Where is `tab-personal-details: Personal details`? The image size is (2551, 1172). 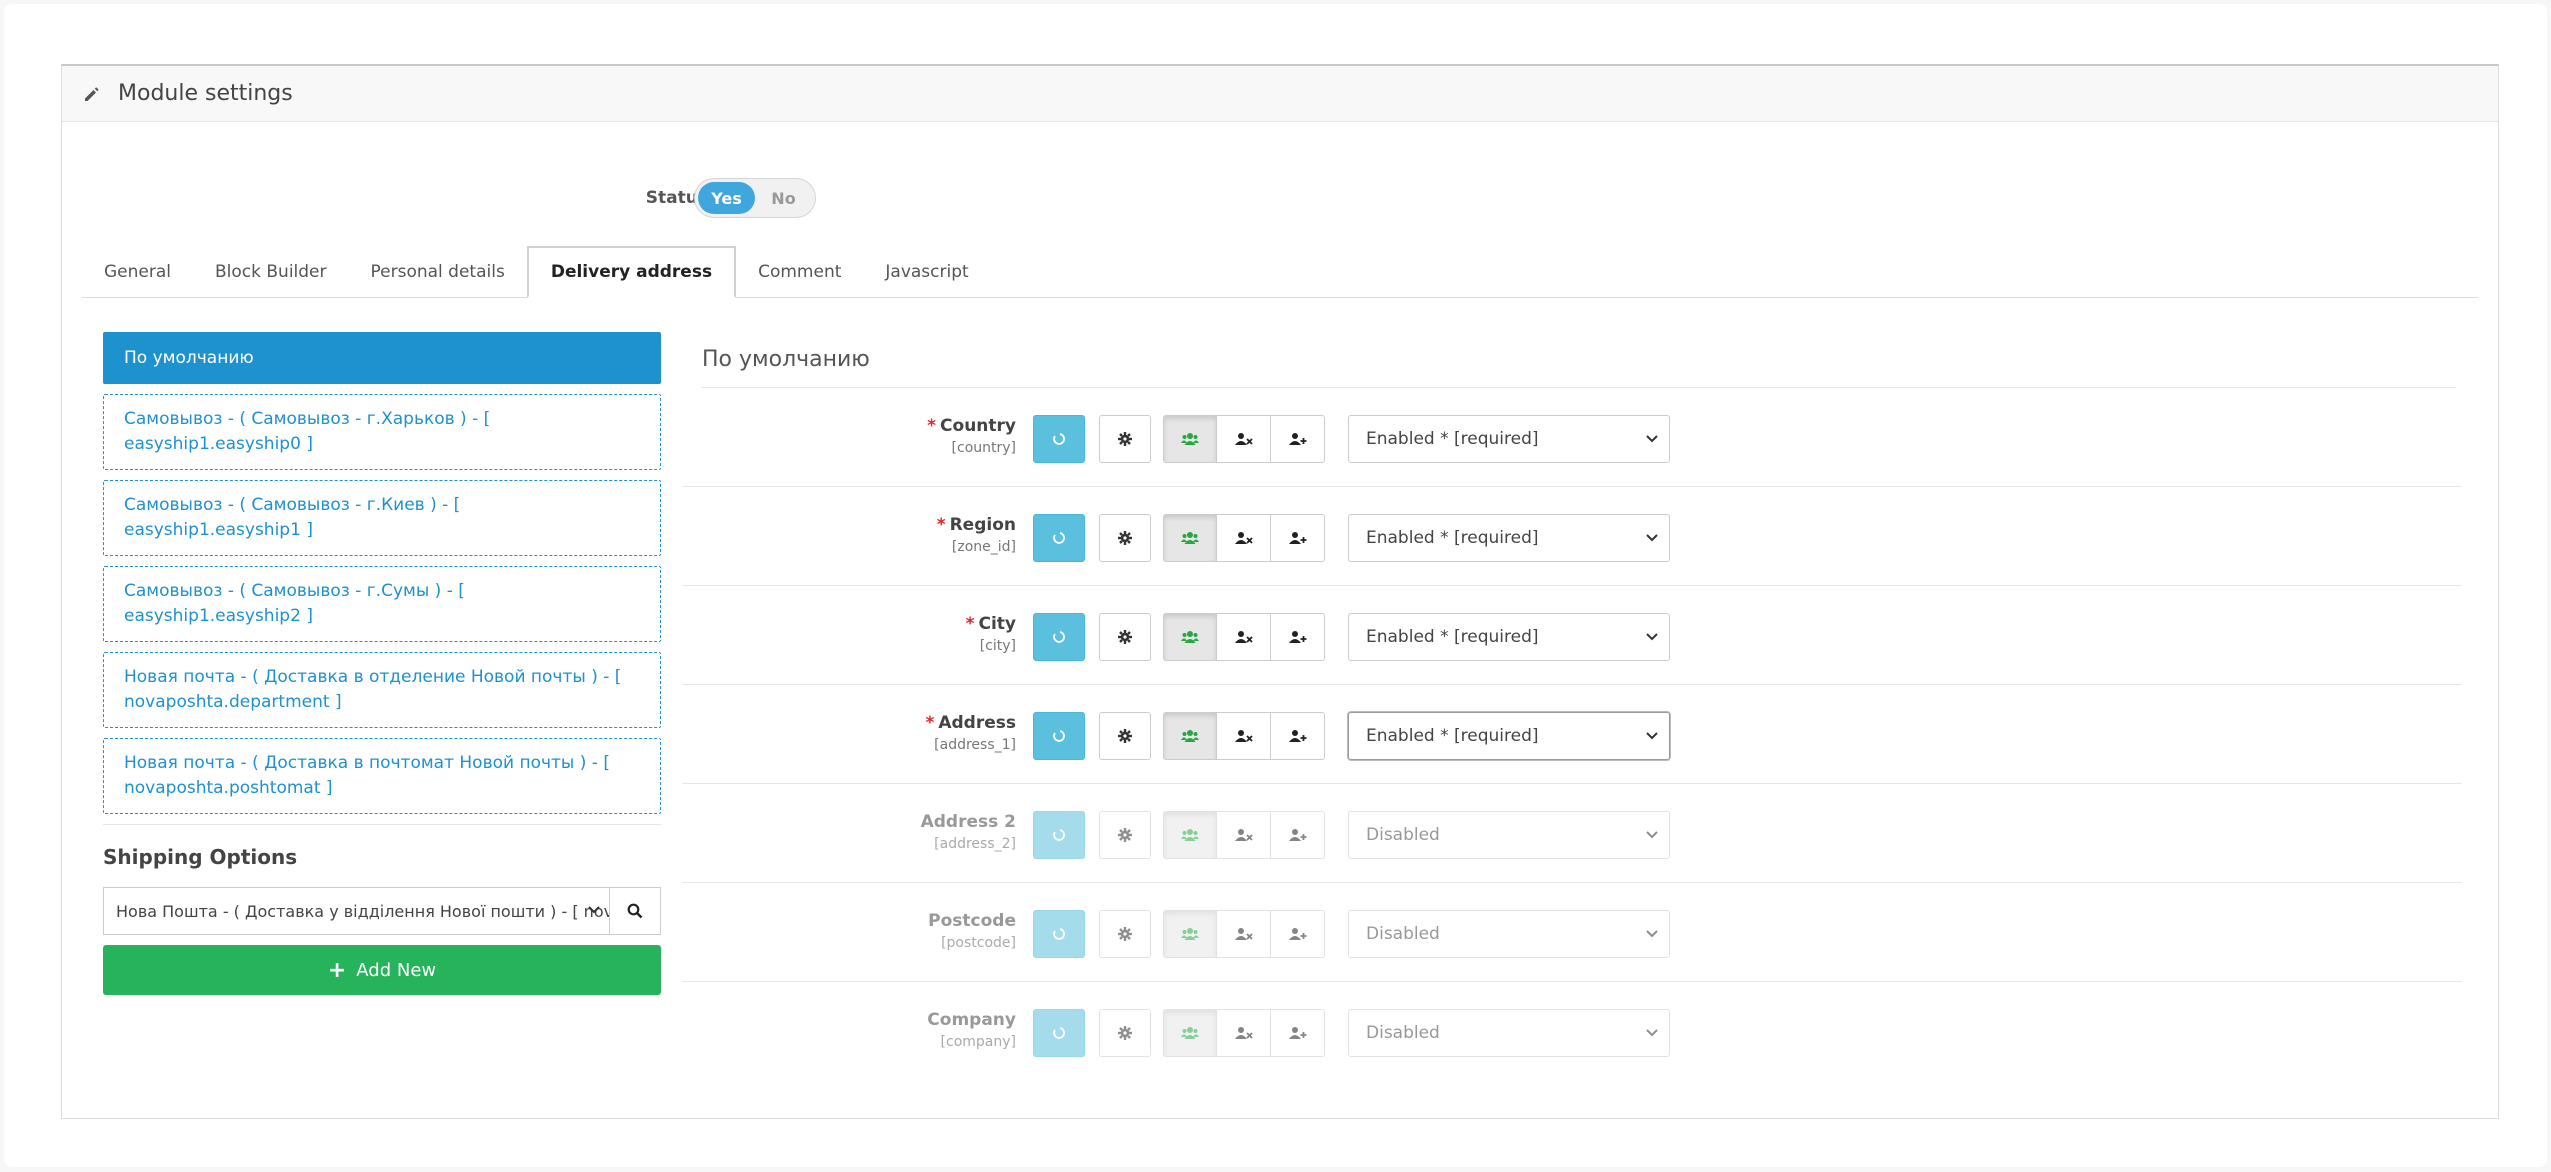
tab-personal-details: Personal details is located at coordinates (438, 272).